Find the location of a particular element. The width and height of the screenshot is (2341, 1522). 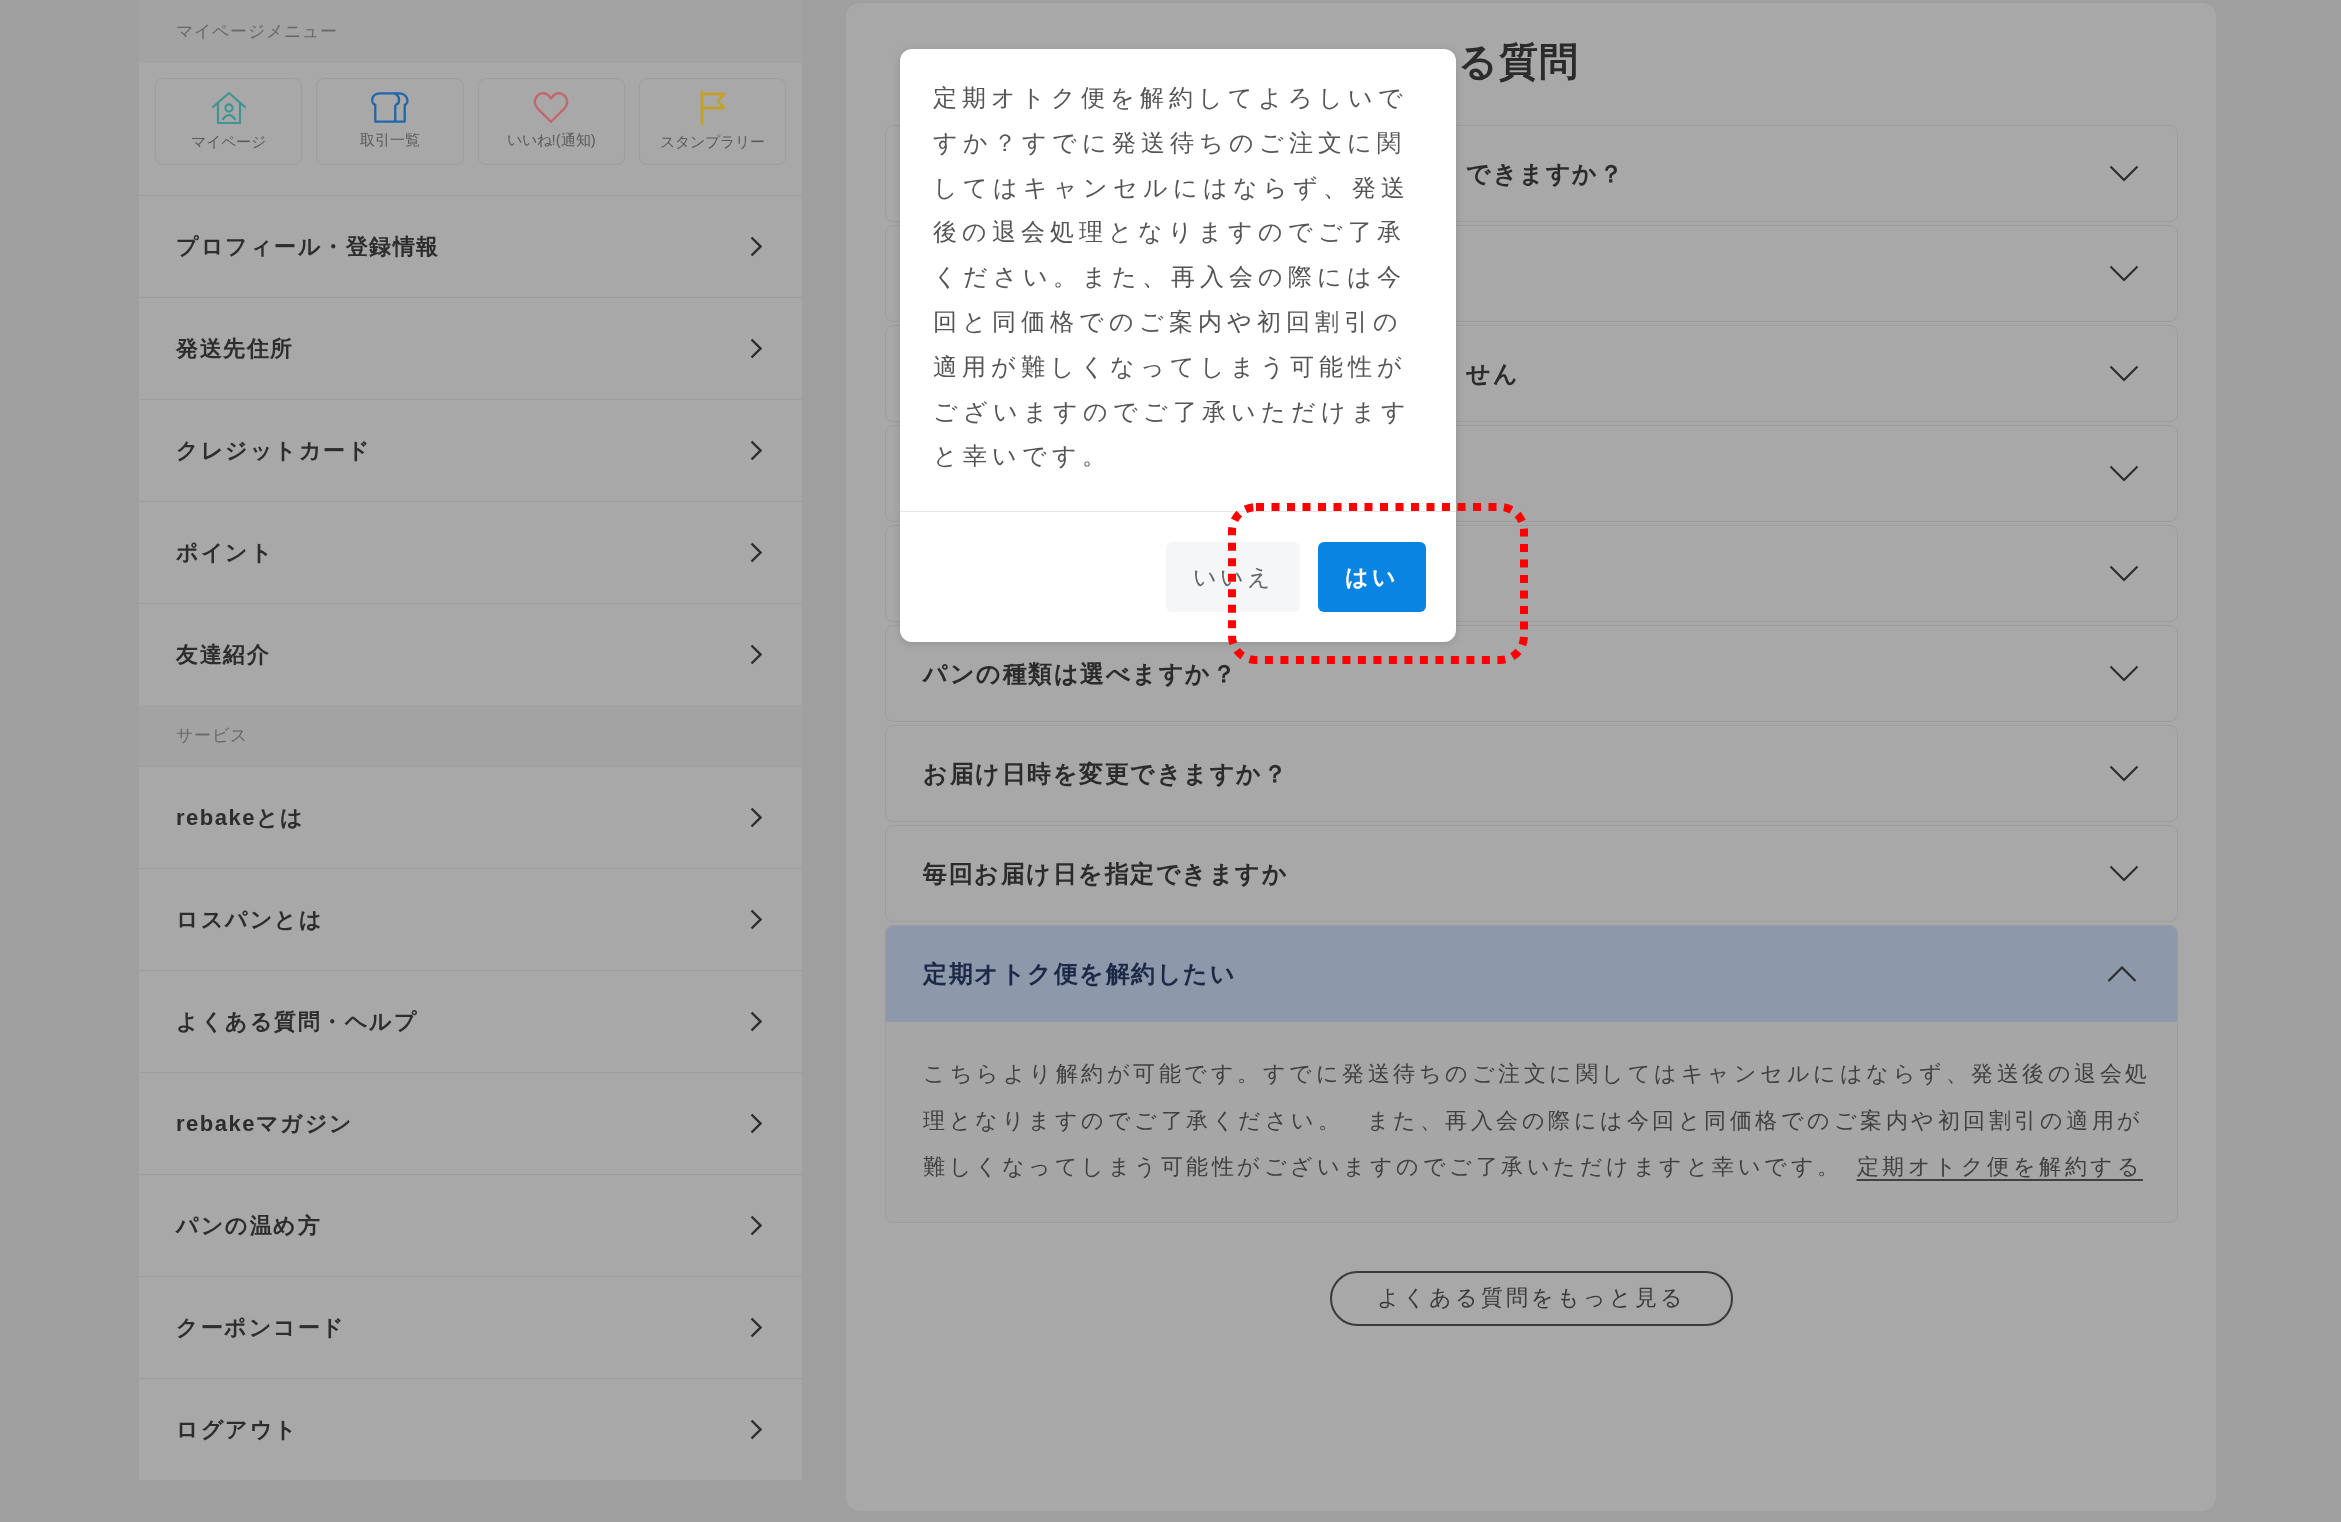

menu-item: rebakeマガジン is located at coordinates (470, 1123).